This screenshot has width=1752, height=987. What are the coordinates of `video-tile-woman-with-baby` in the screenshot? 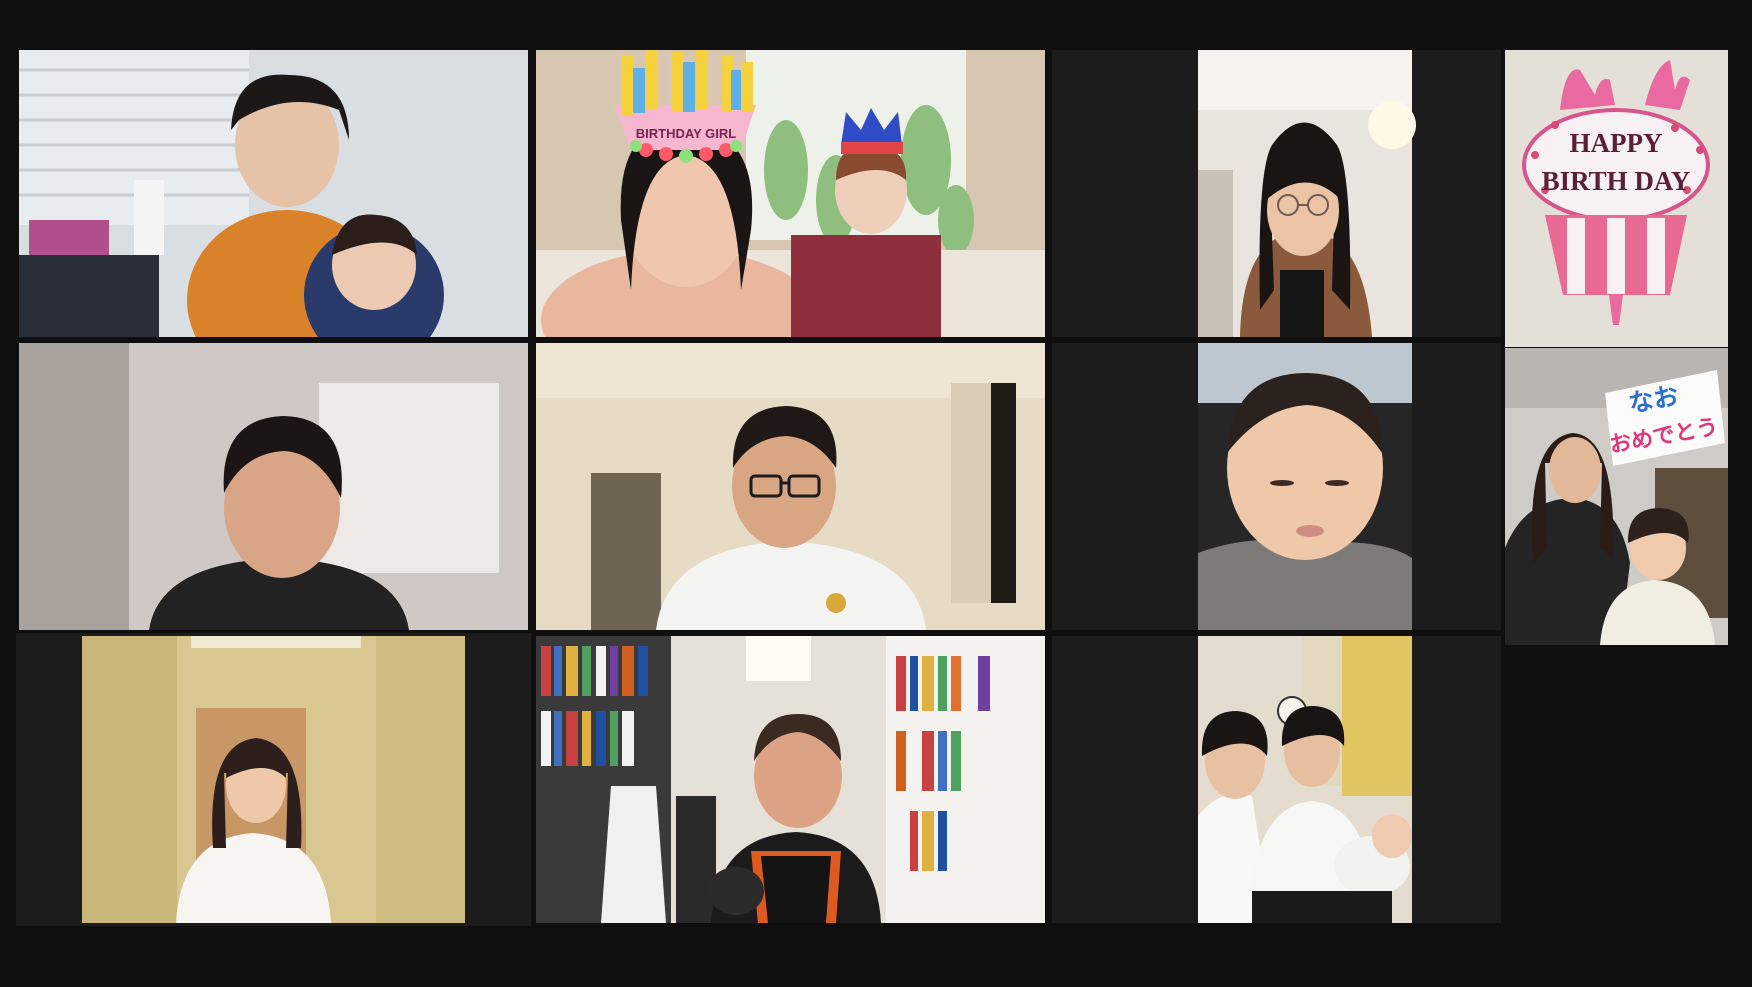 It's located at (273, 193).